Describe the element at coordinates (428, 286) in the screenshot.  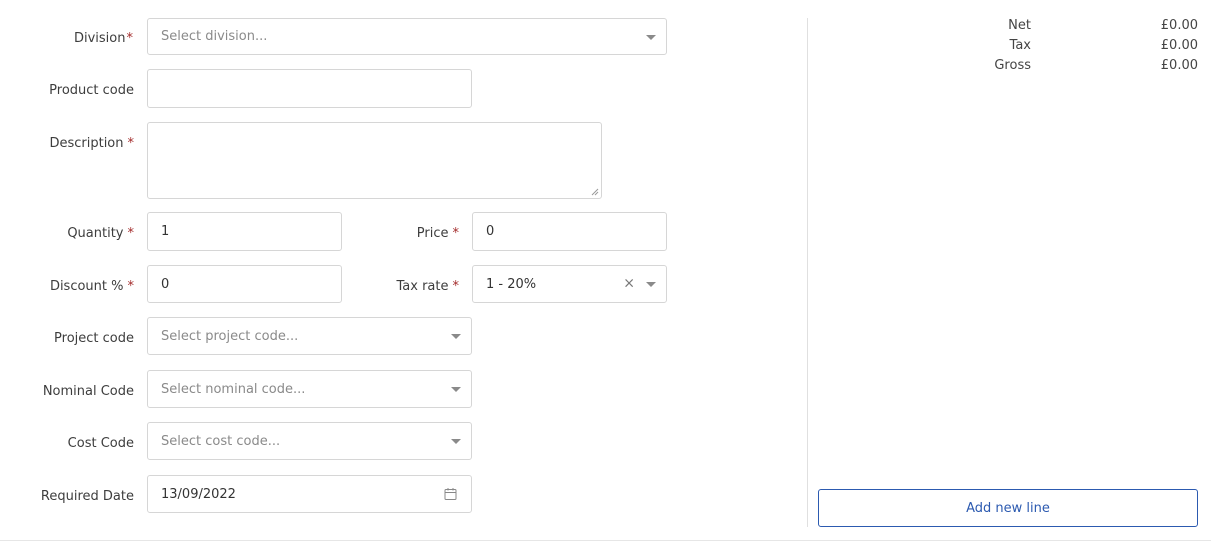
I see `tax-rate-label: Tax rate *` at that location.